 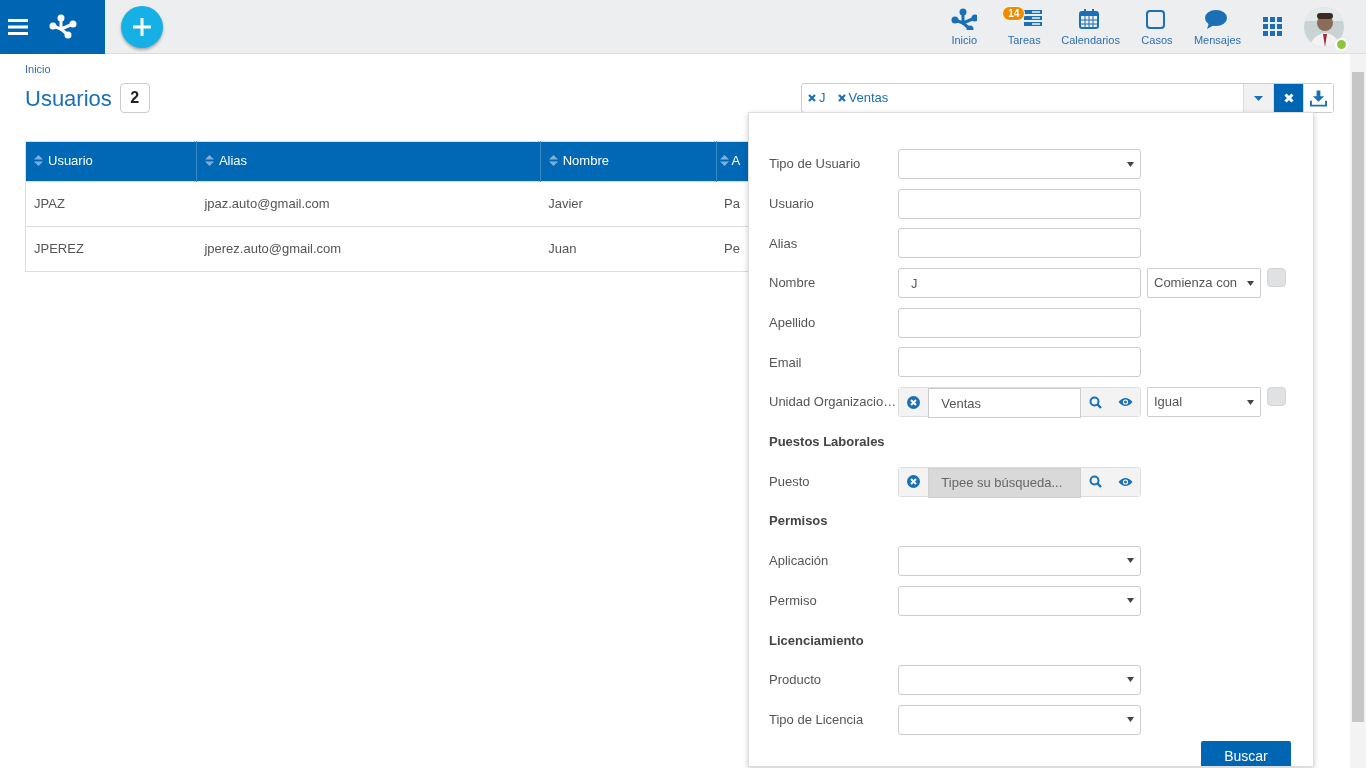 I want to click on field-label: Tipo de Usuario, so click(x=815, y=164).